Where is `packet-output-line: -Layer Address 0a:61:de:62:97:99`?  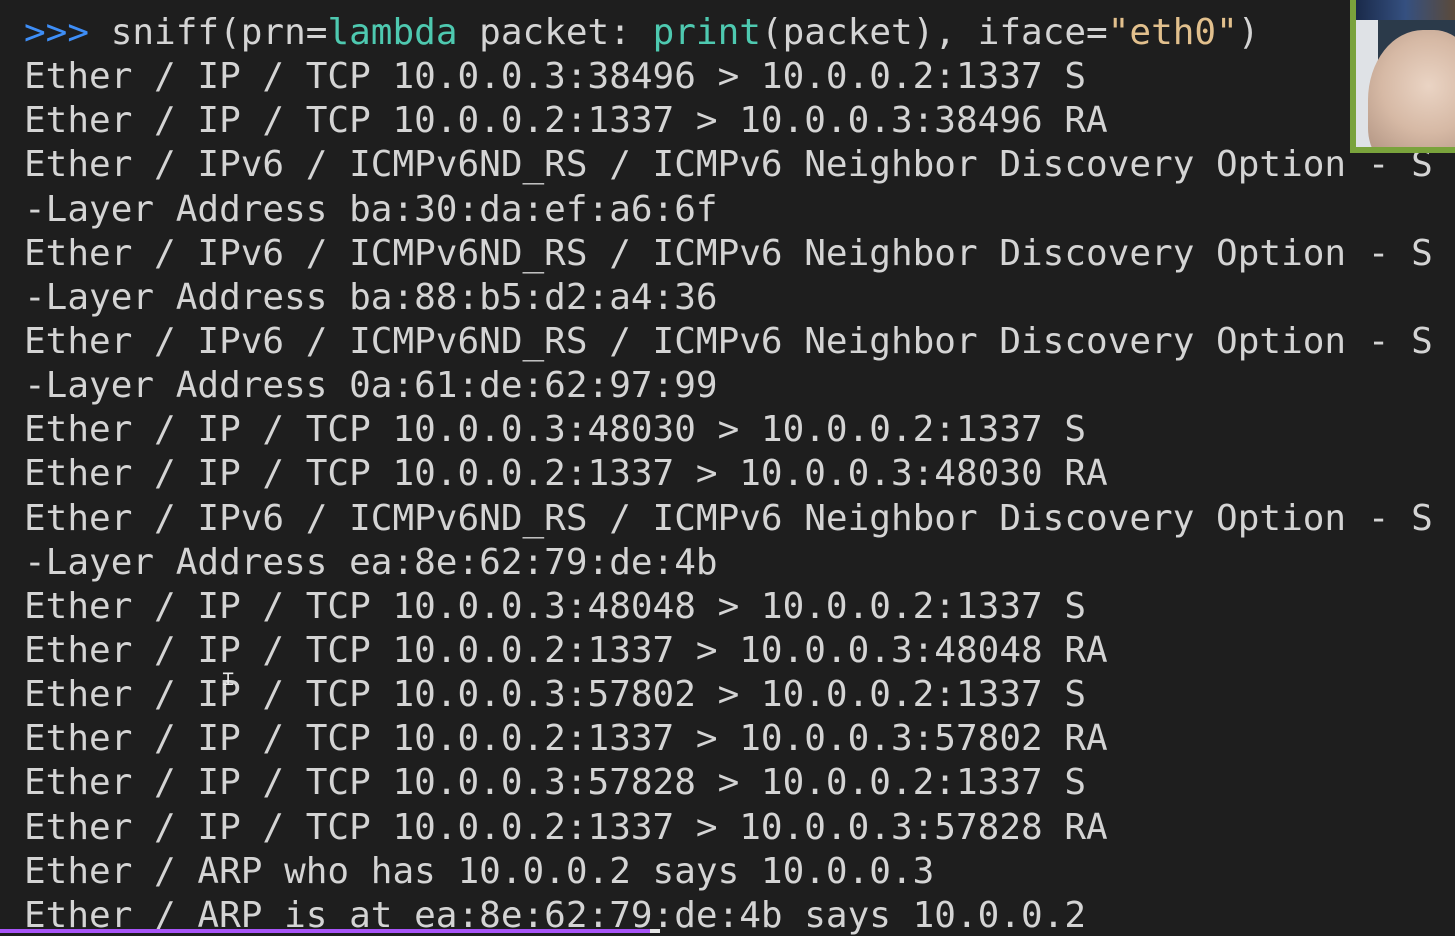 packet-output-line: -Layer Address 0a:61:de:62:97:99 is located at coordinates (371, 386).